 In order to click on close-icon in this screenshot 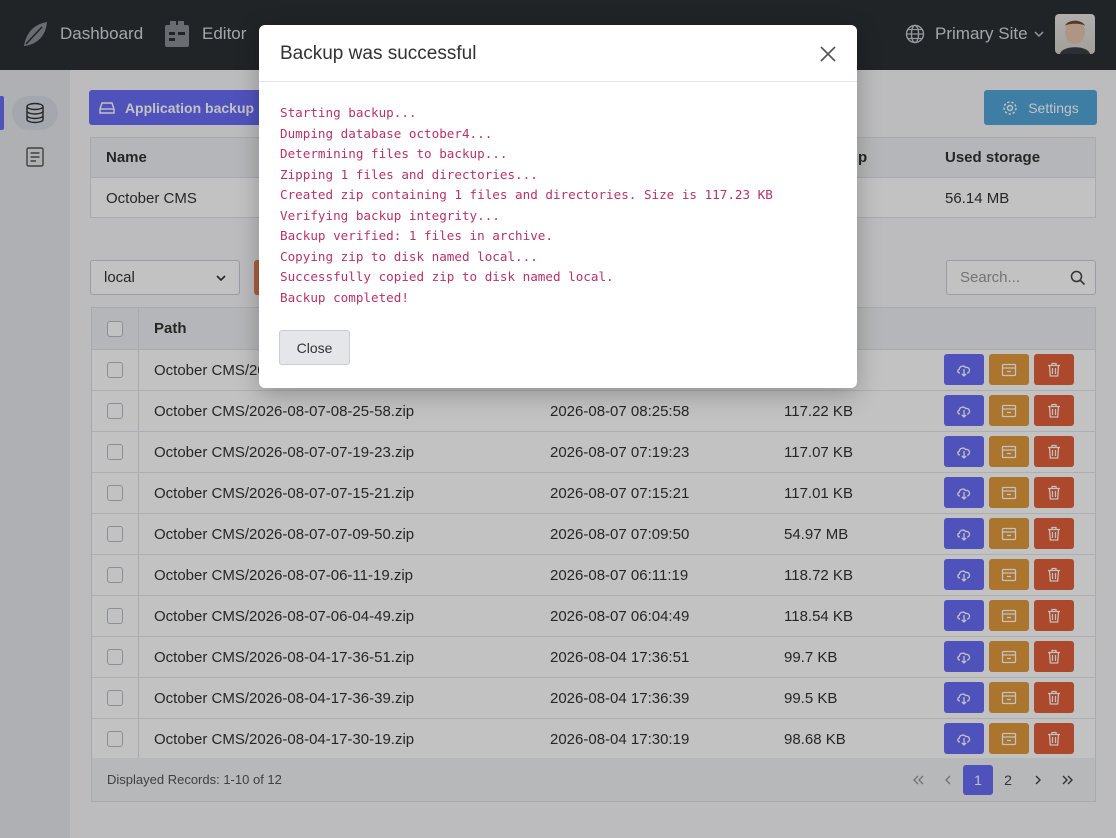, I will do `click(828, 54)`.